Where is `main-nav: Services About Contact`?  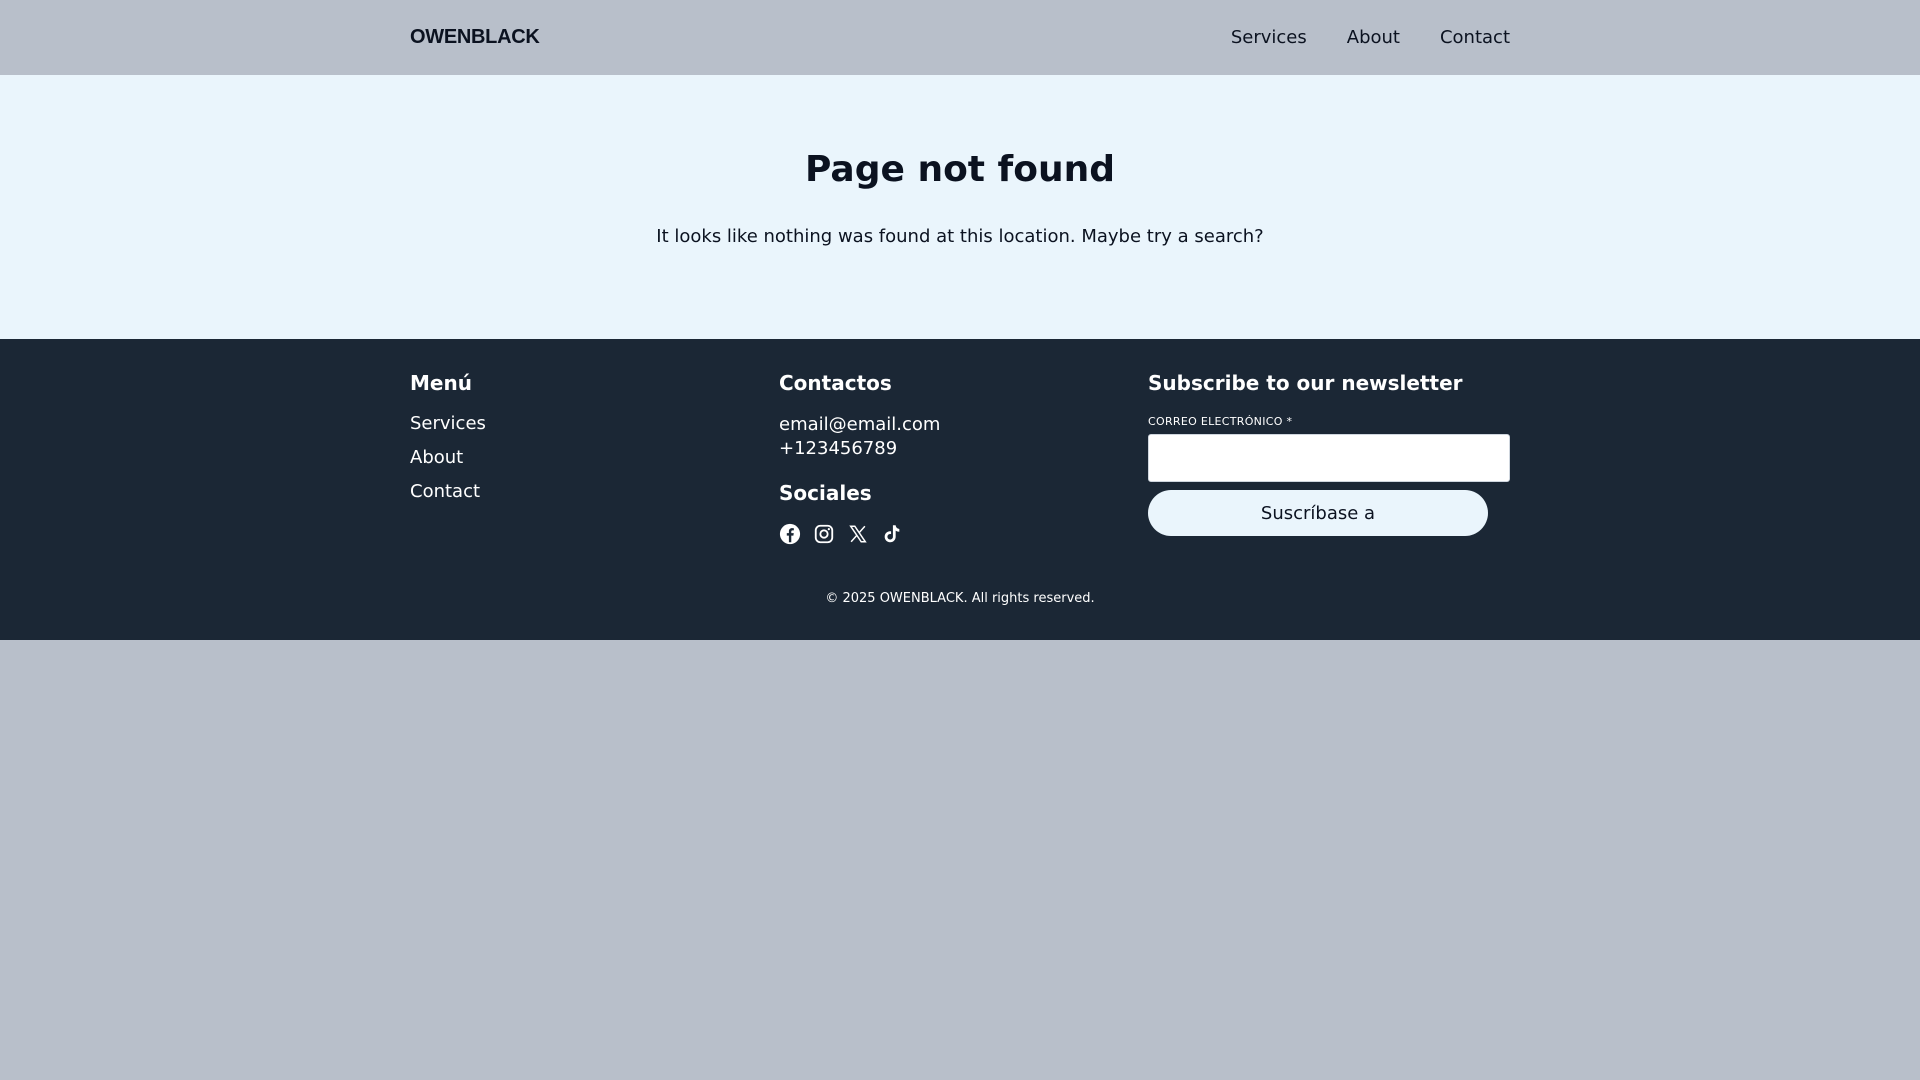 main-nav: Services About Contact is located at coordinates (1370, 37).